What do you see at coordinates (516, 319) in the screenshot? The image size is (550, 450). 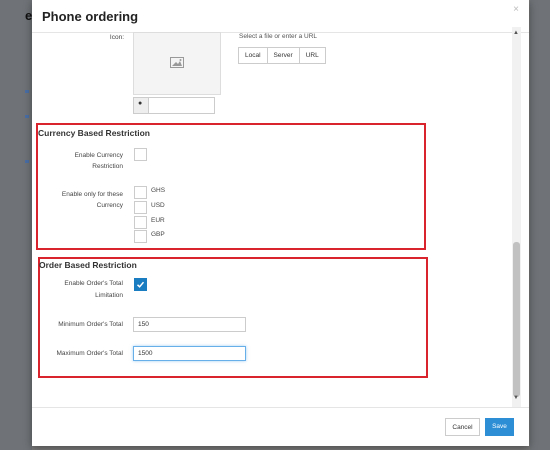 I see `scrollbar-thumb` at bounding box center [516, 319].